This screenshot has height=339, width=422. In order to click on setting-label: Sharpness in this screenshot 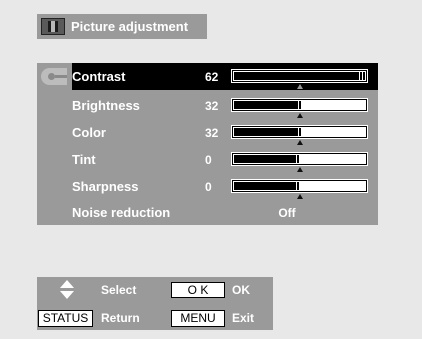, I will do `click(105, 186)`.